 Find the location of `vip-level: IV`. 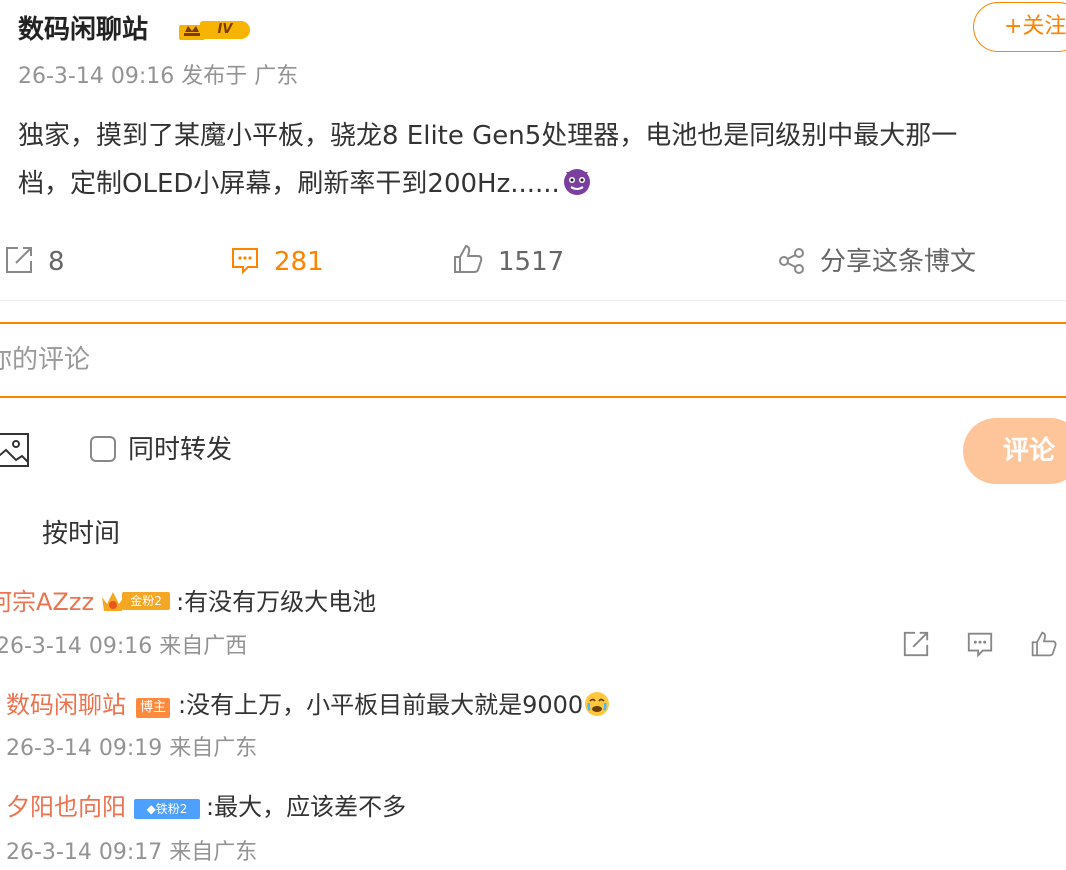

vip-level: IV is located at coordinates (225, 30).